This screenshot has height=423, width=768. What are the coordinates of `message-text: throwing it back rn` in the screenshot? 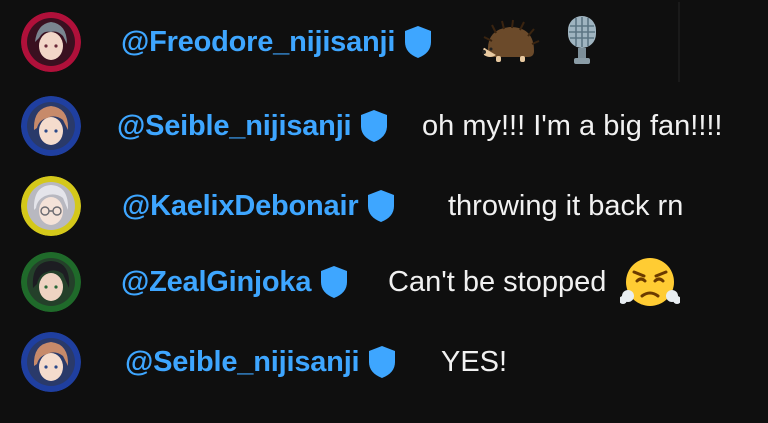 It's located at (565, 206).